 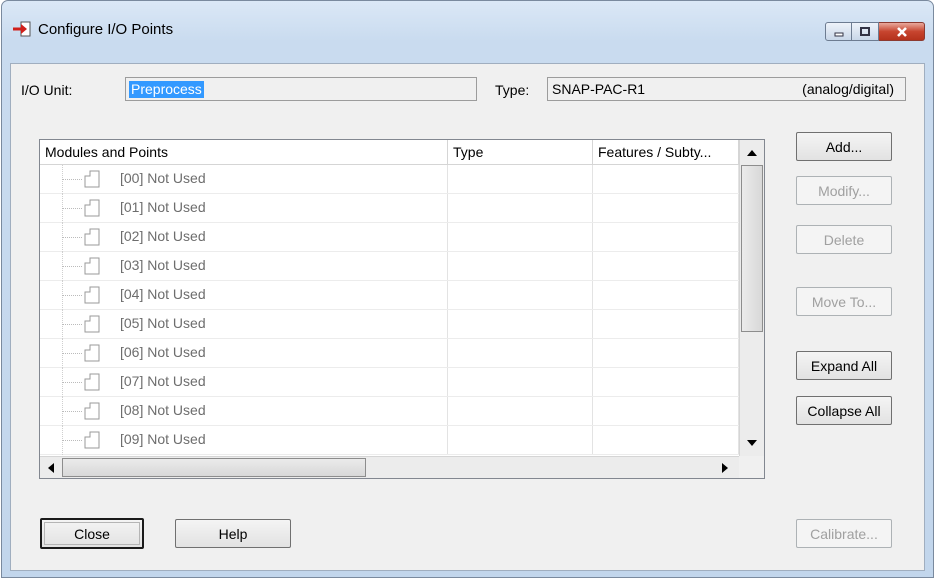 What do you see at coordinates (244, 353) in the screenshot?
I see `module-cell: [06] Not Used` at bounding box center [244, 353].